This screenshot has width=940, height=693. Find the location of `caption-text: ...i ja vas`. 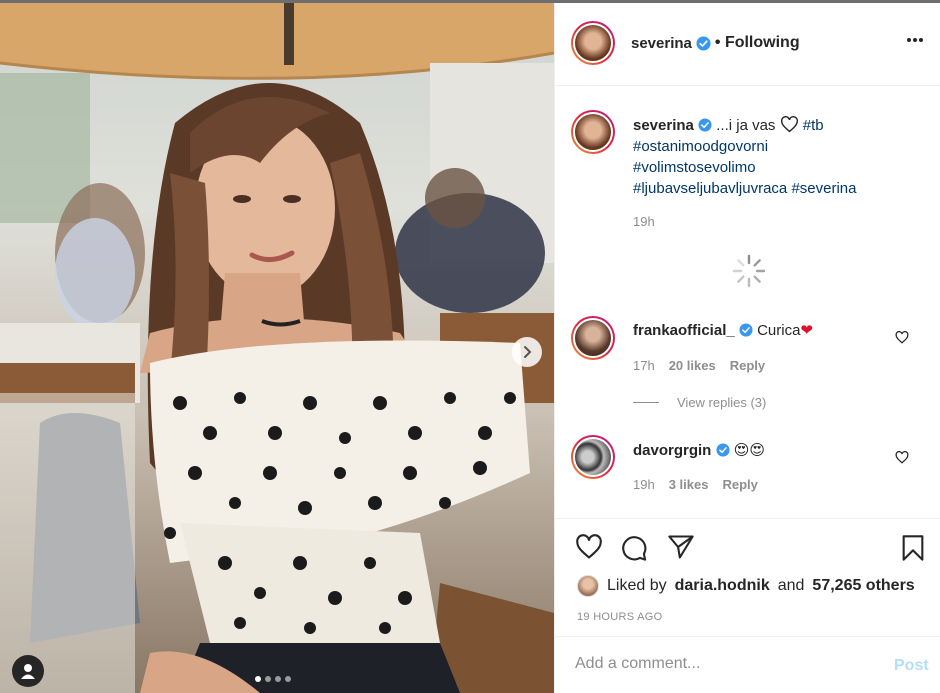

caption-text: ...i ja vas is located at coordinates (746, 125).